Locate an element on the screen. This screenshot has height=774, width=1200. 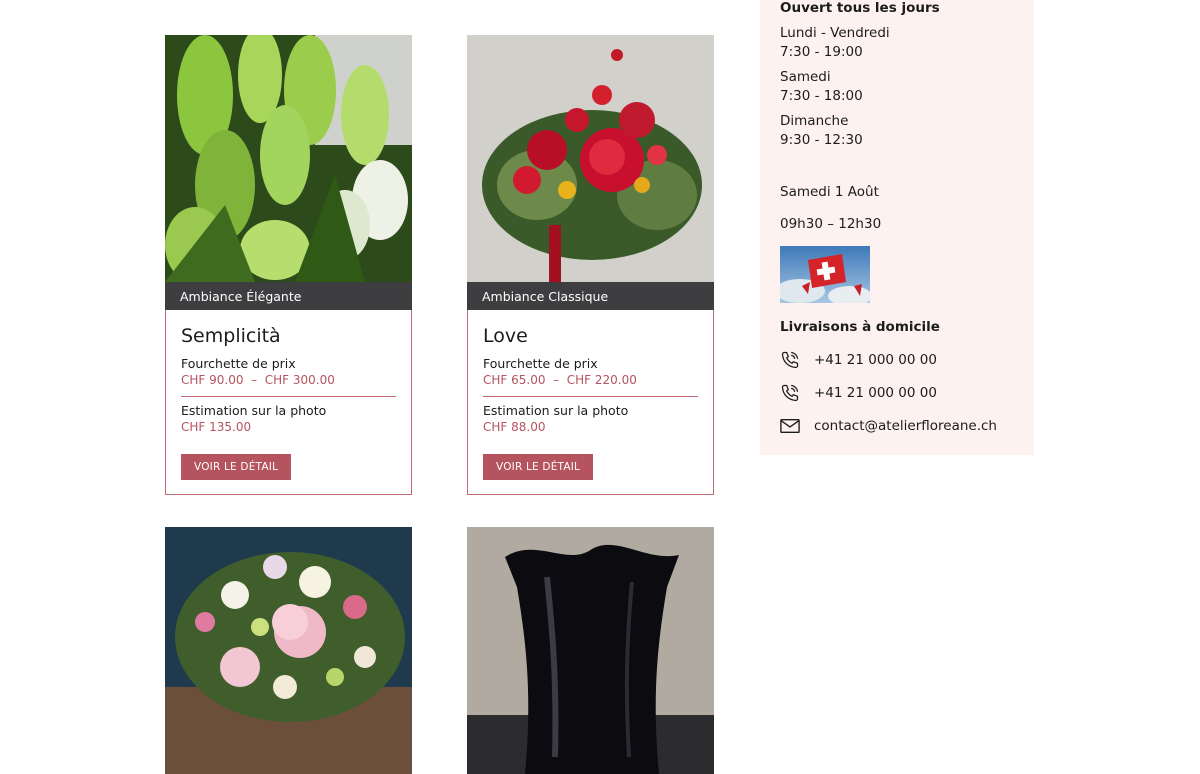
email-row: contact@atelierfloreane.ch is located at coordinates (897, 425).